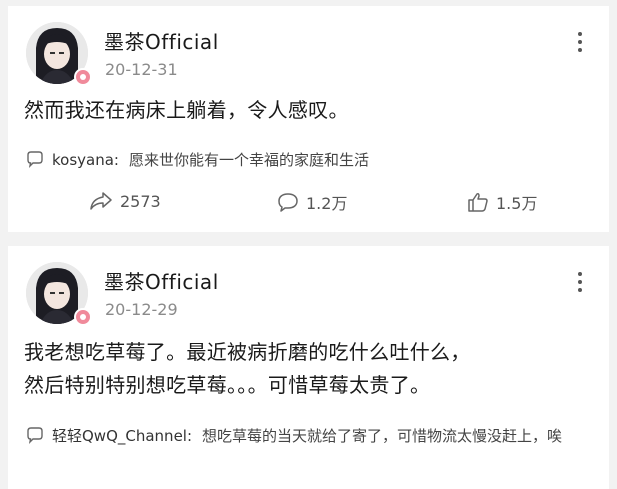 This screenshot has height=489, width=617. What do you see at coordinates (101, 201) in the screenshot?
I see `share-arrow-icon` at bounding box center [101, 201].